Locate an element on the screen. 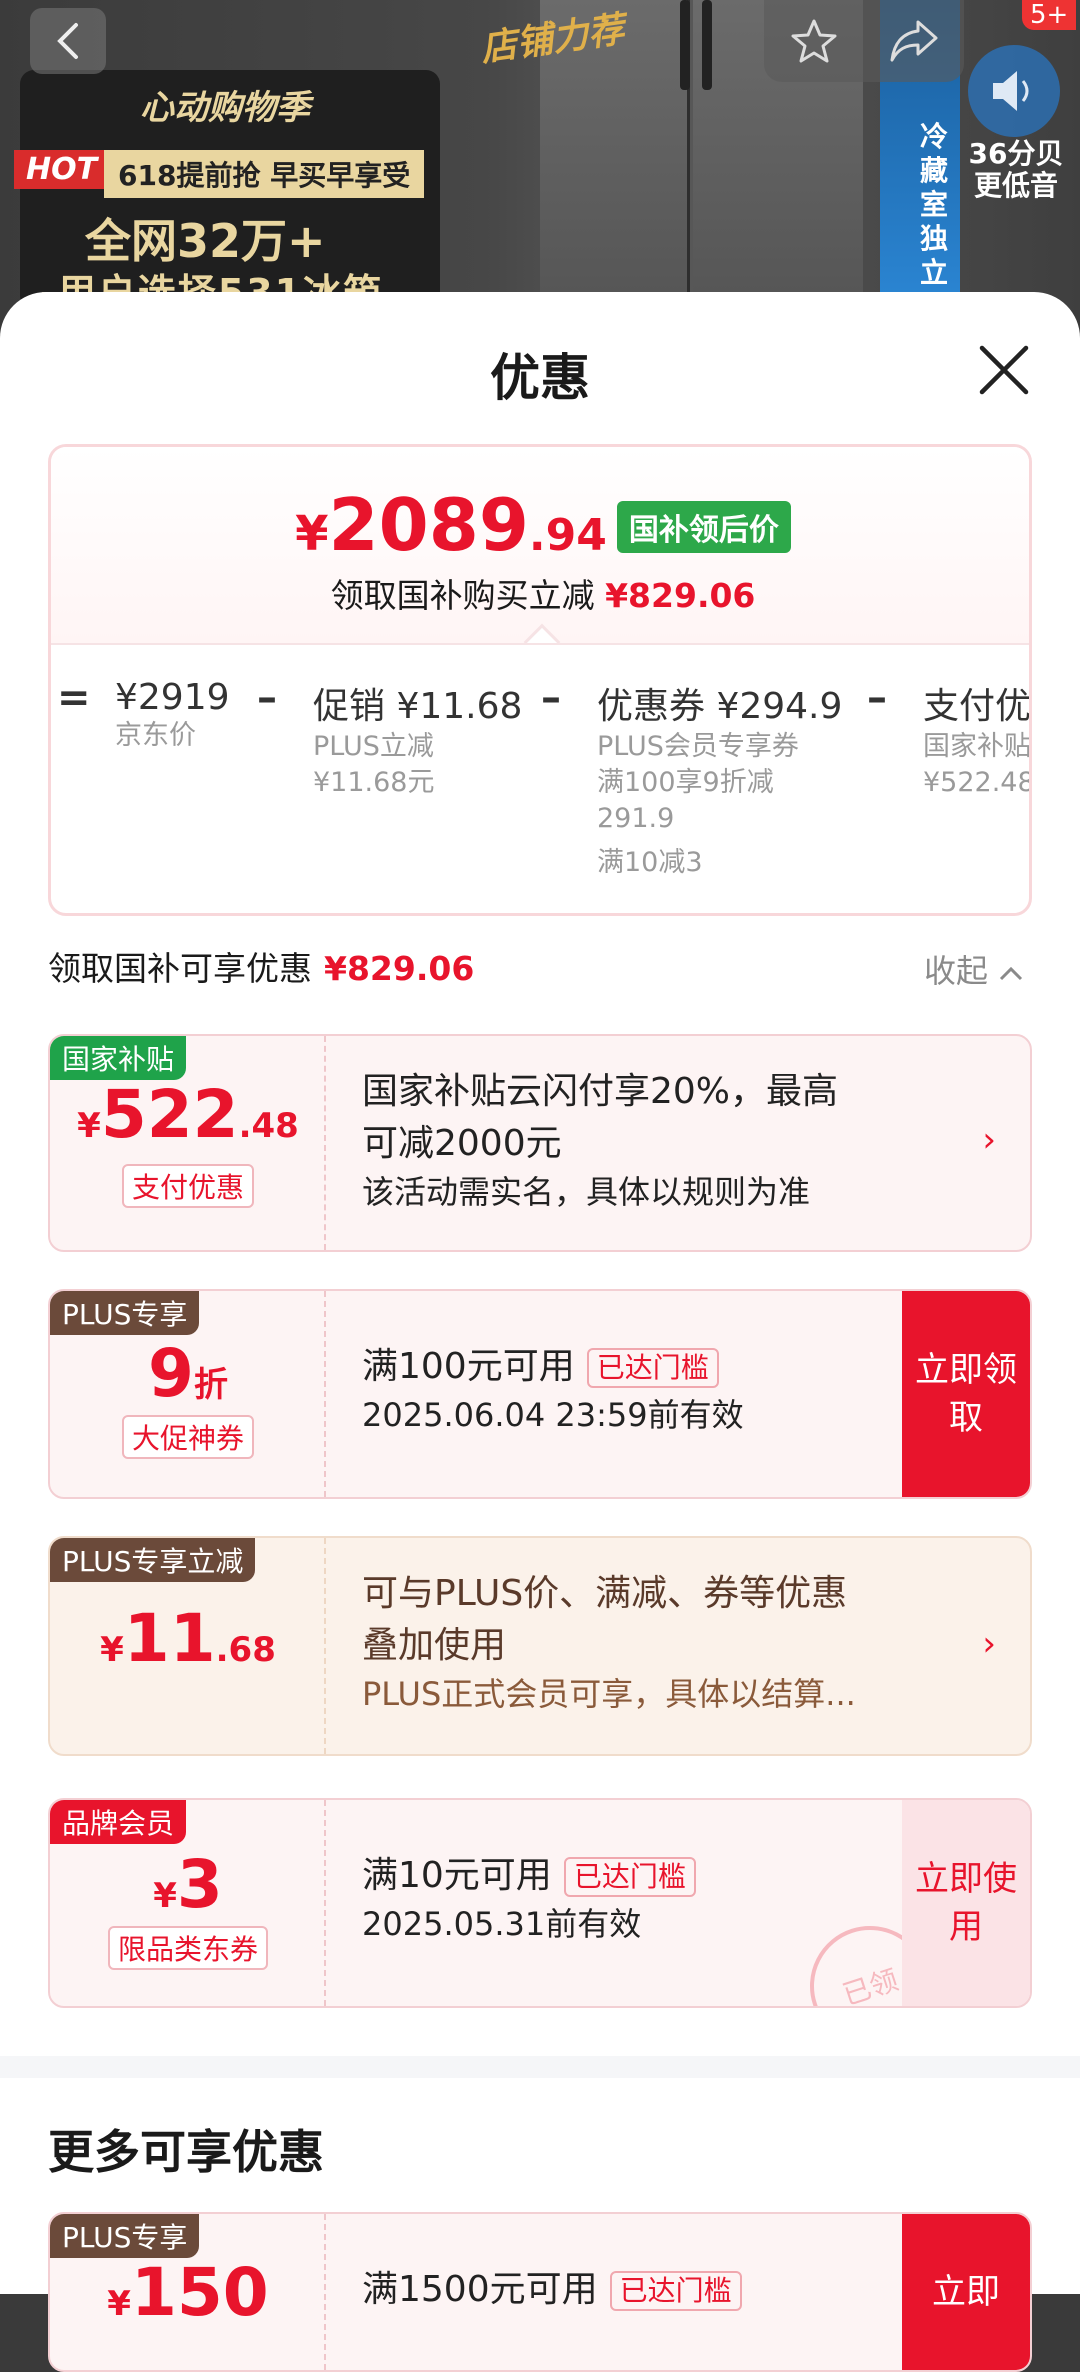 This screenshot has height=2372, width=1080. breakdown-item: ¥2919 京东价 is located at coordinates (172, 715).